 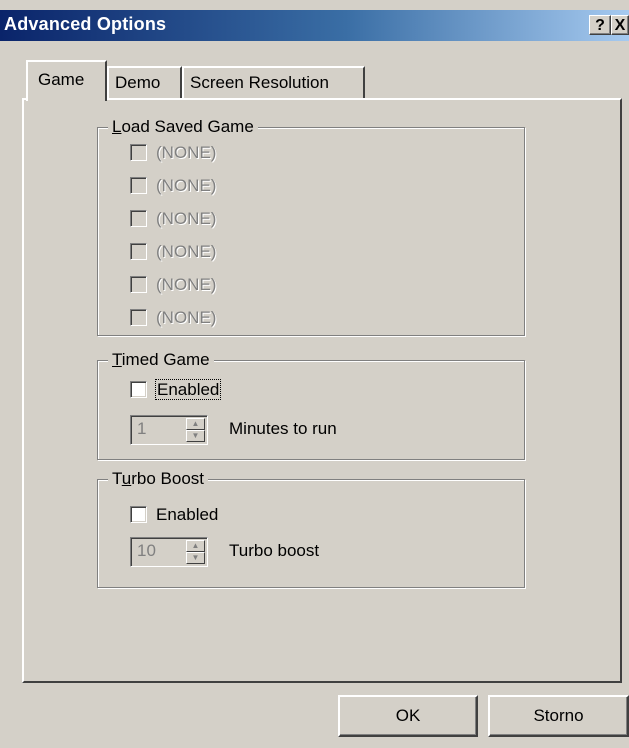 What do you see at coordinates (274, 550) in the screenshot?
I see `turbo-boost-label: Turbo boost` at bounding box center [274, 550].